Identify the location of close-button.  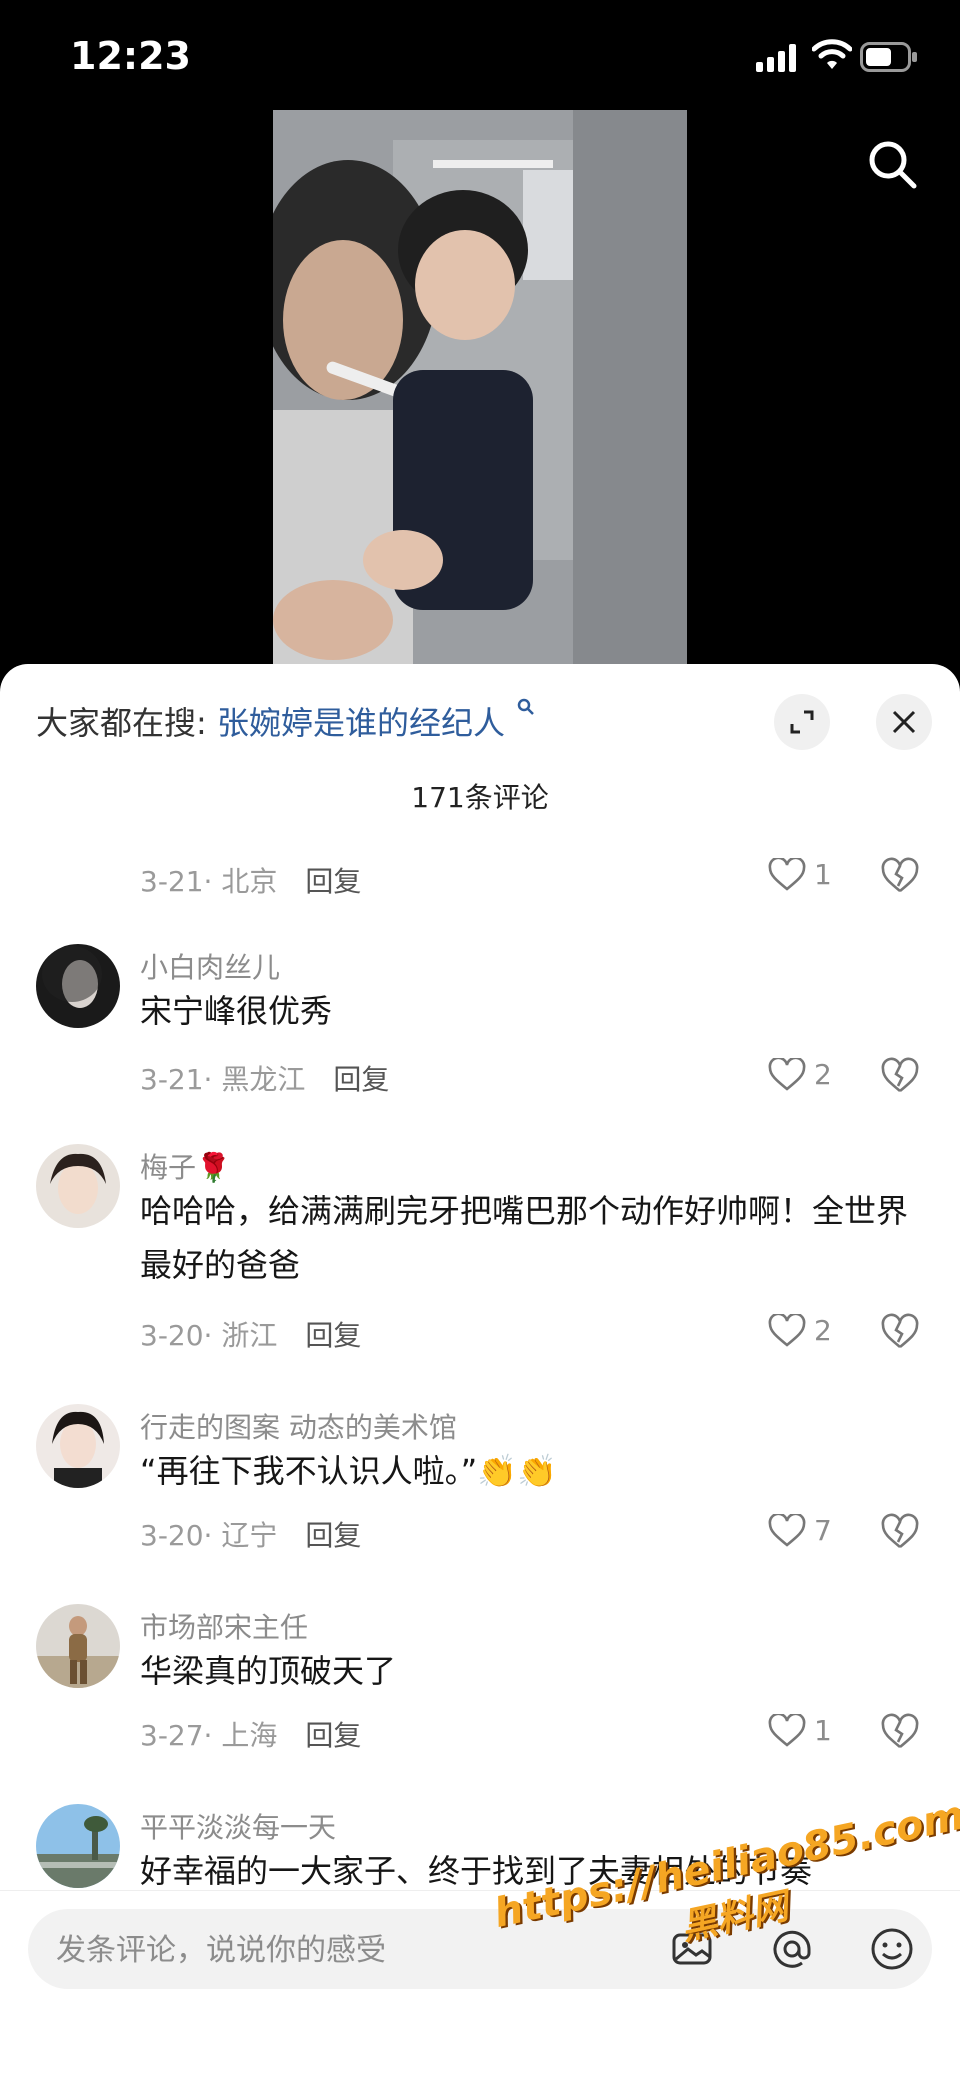
(904, 722).